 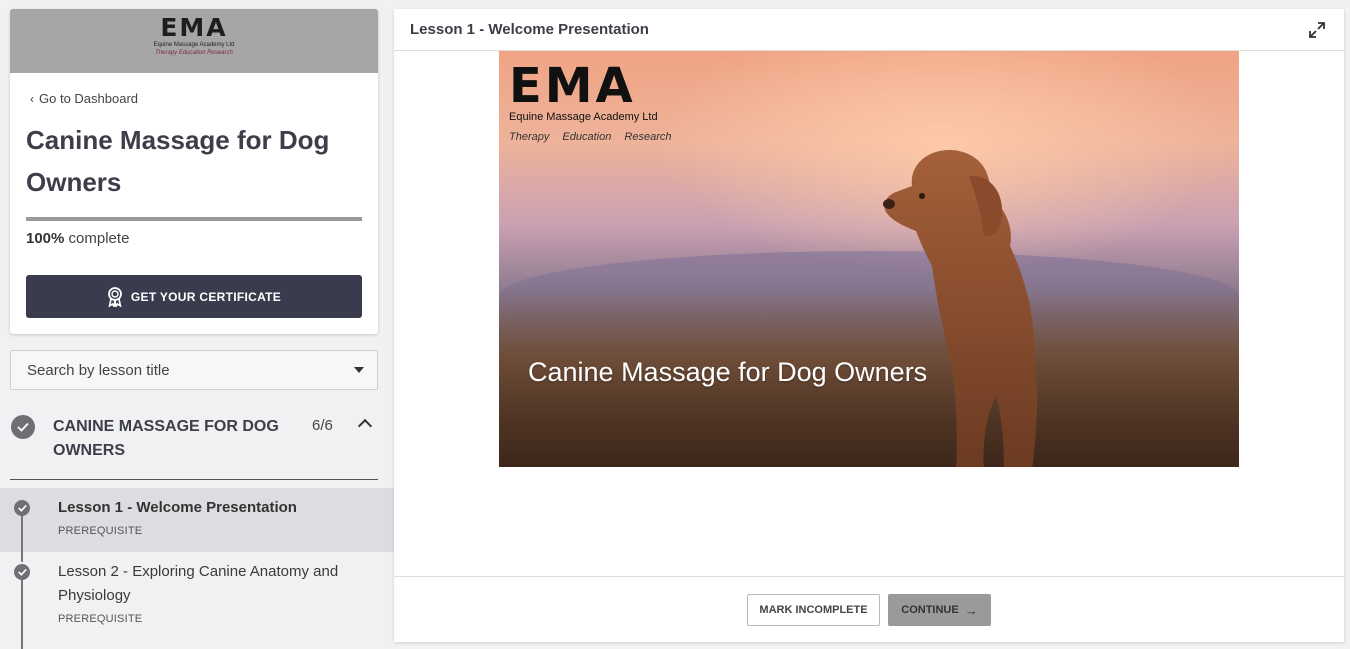 I want to click on arrow-right-icon: →, so click(x=971, y=610).